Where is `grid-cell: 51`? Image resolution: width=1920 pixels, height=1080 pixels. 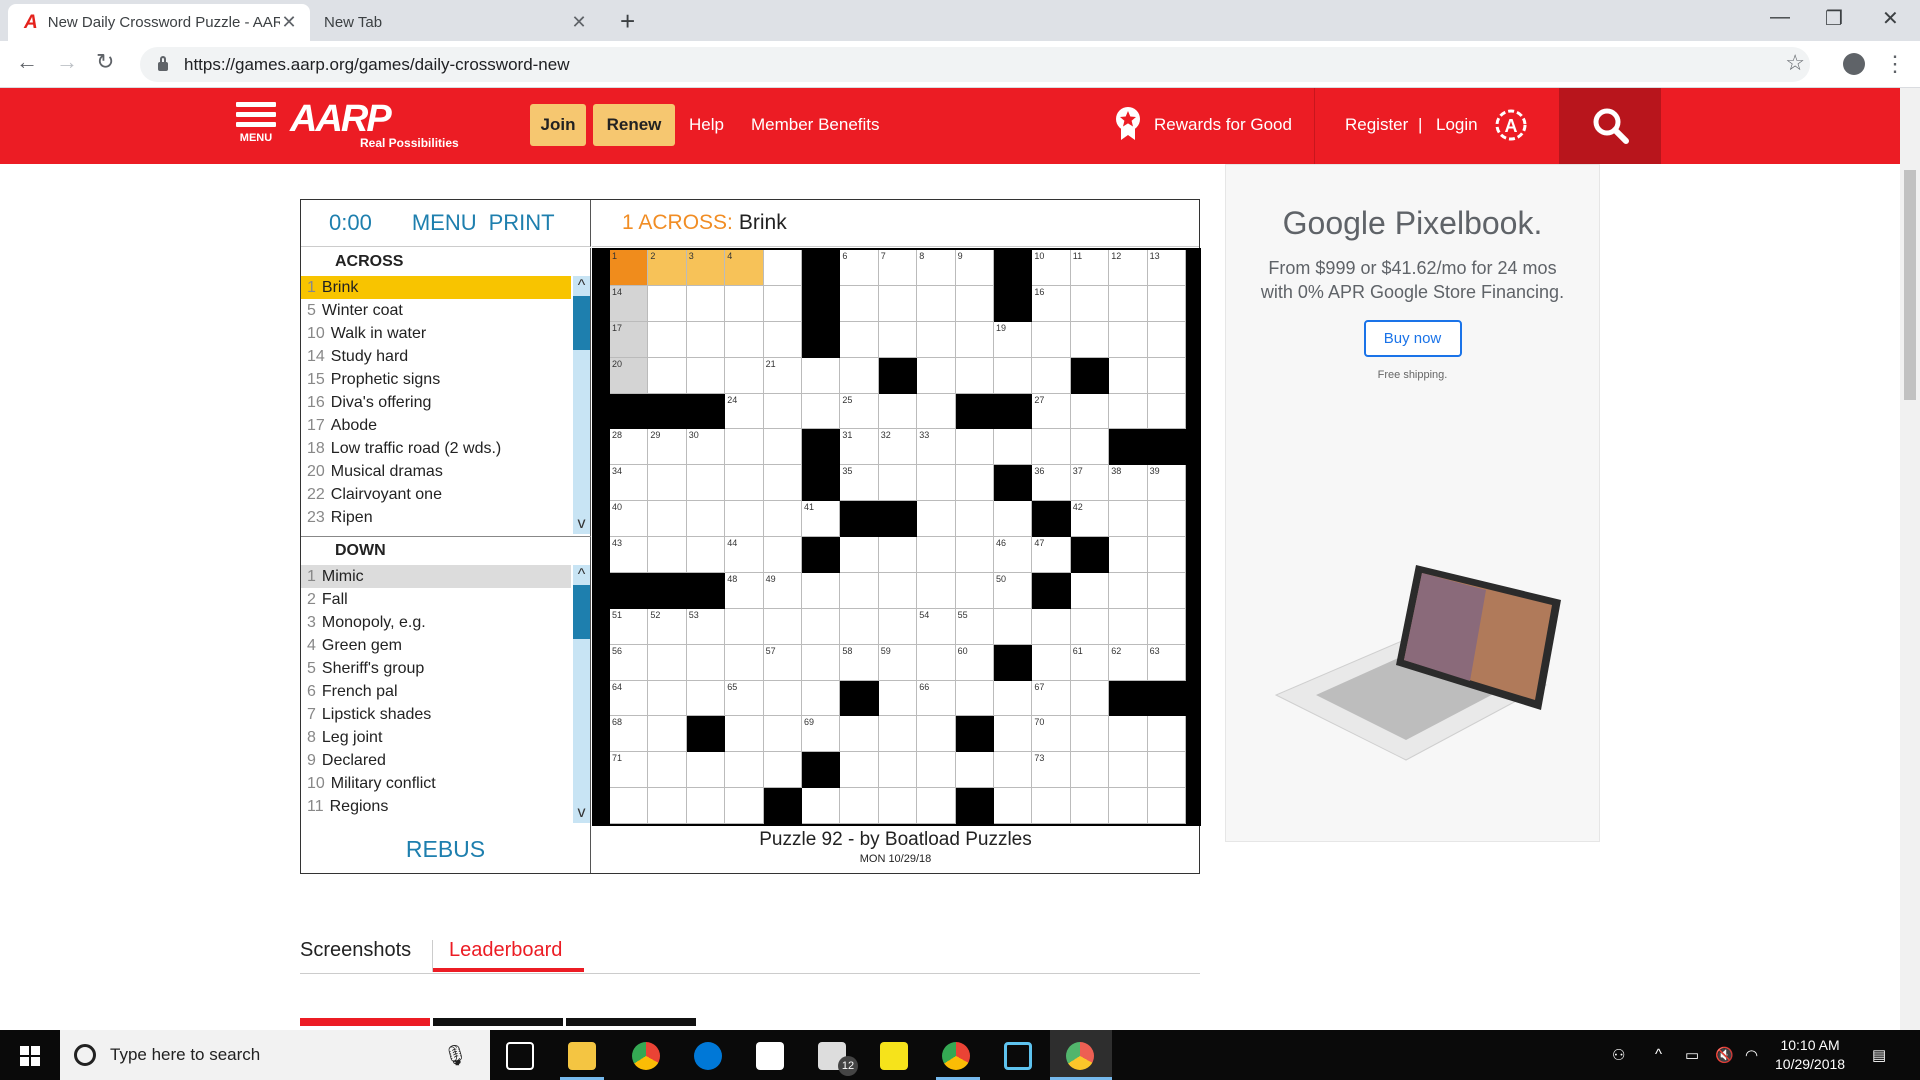
grid-cell: 51 is located at coordinates (629, 626).